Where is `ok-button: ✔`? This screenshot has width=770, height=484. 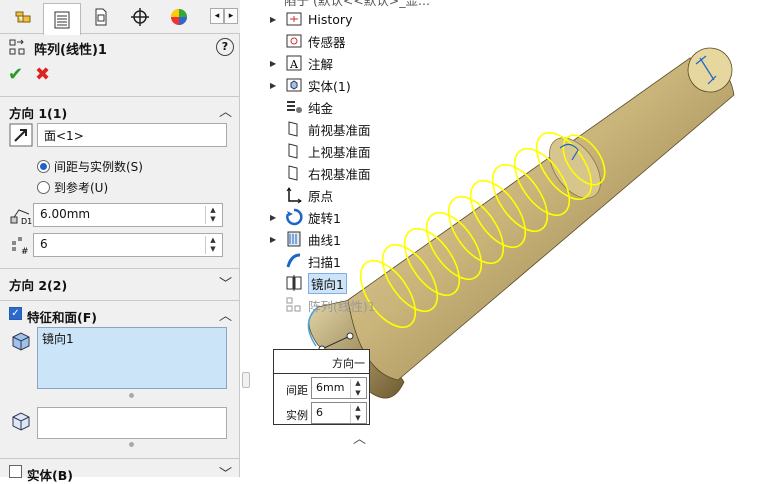 ok-button: ✔ is located at coordinates (15, 74).